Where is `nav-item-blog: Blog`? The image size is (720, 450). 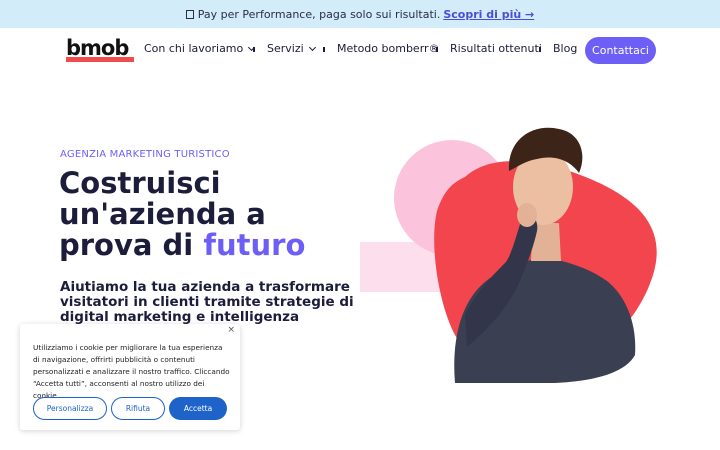
nav-item-blog: Blog is located at coordinates (565, 48).